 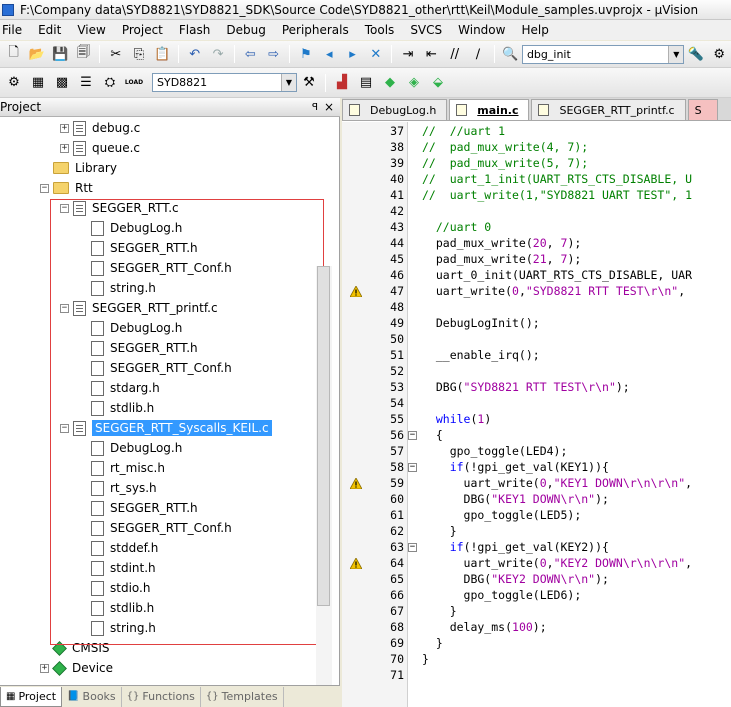 I want to click on stop-build-icon: ⛭, so click(x=110, y=83).